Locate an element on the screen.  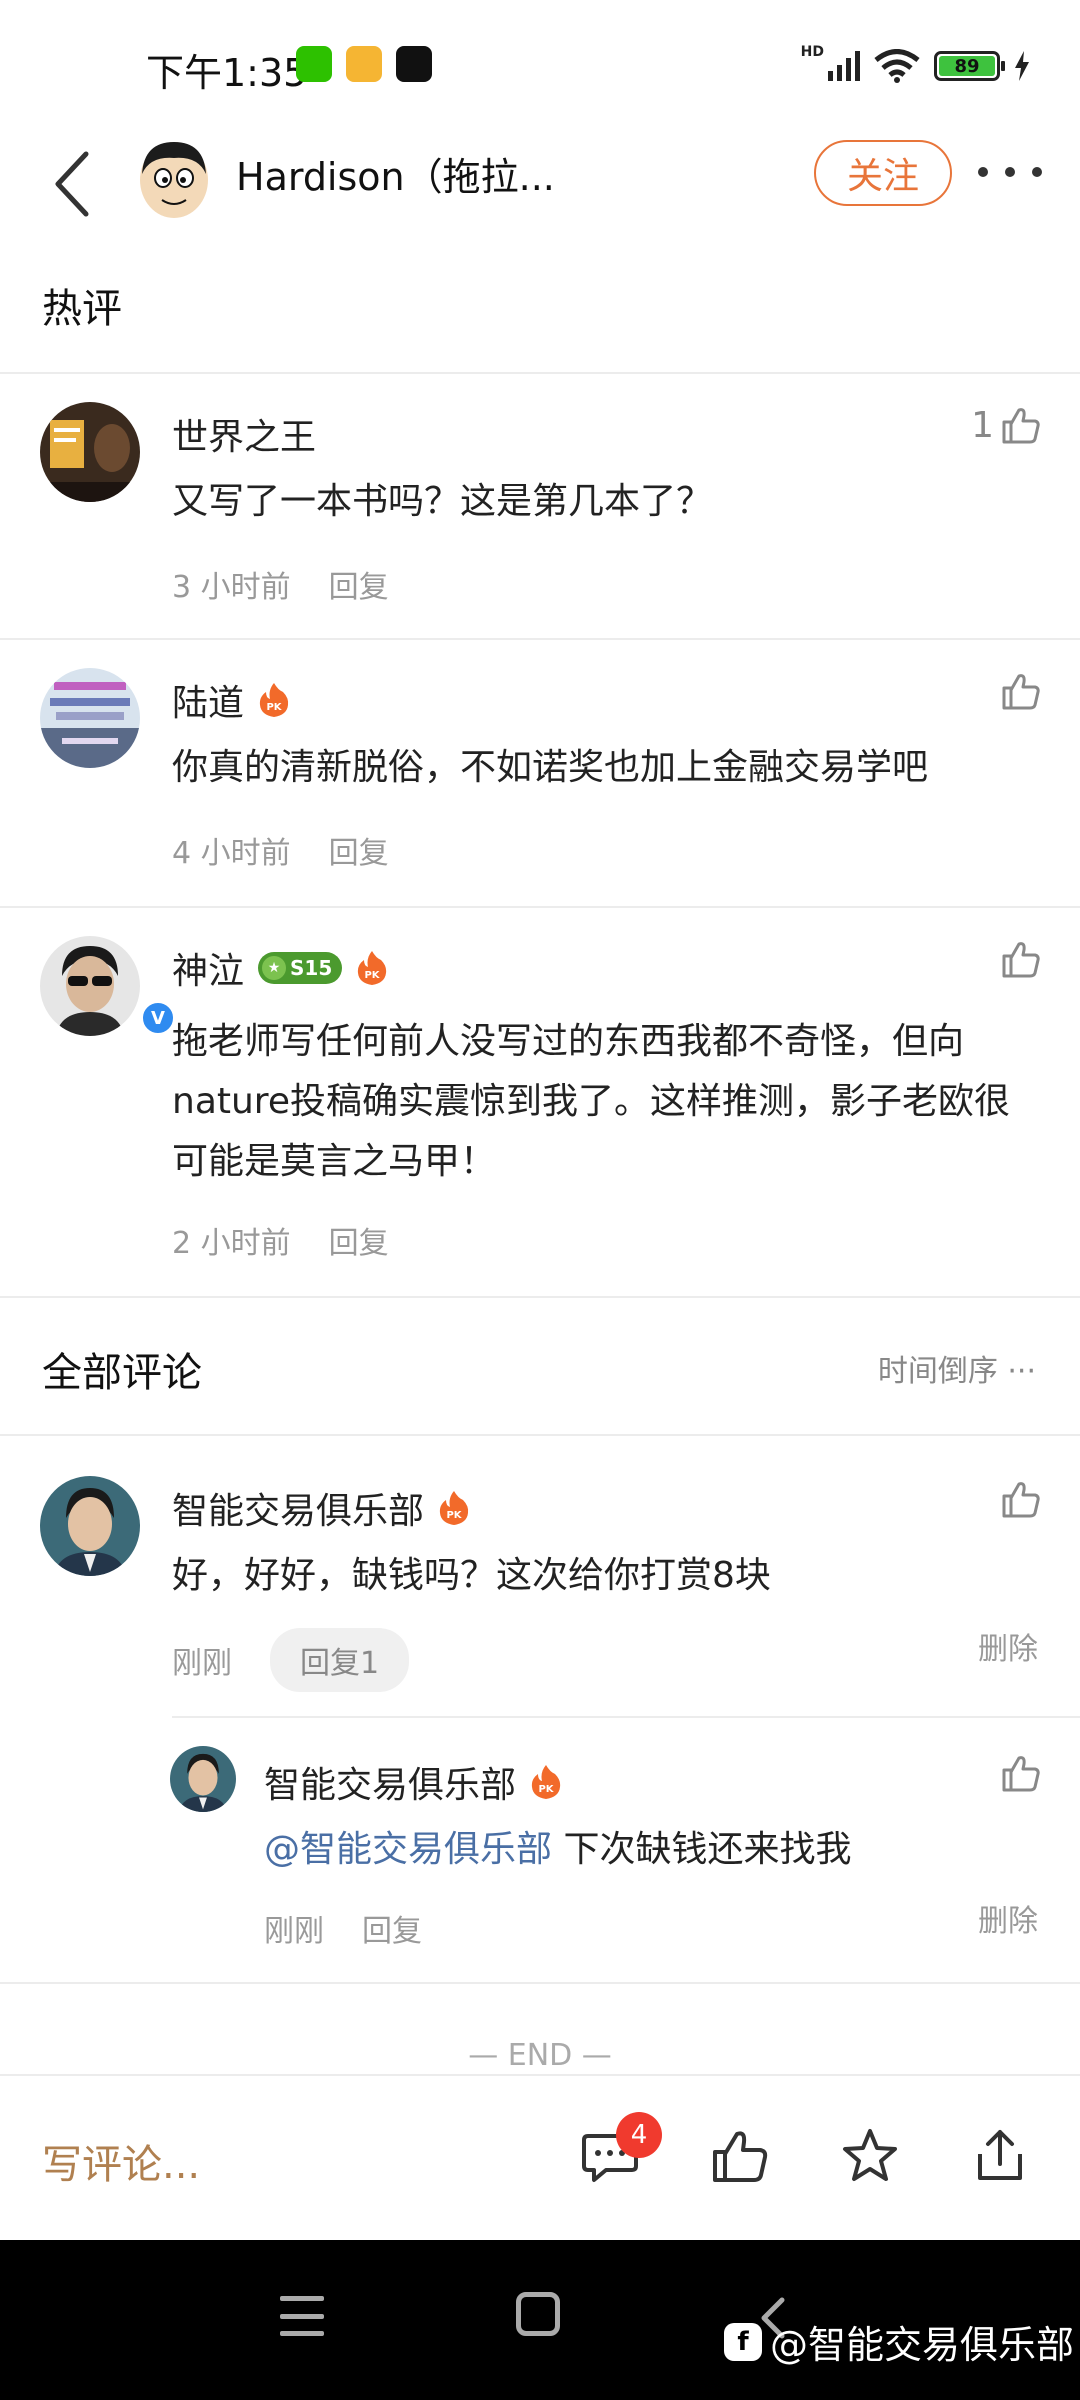
battery-level: 89 is located at coordinates (967, 66).